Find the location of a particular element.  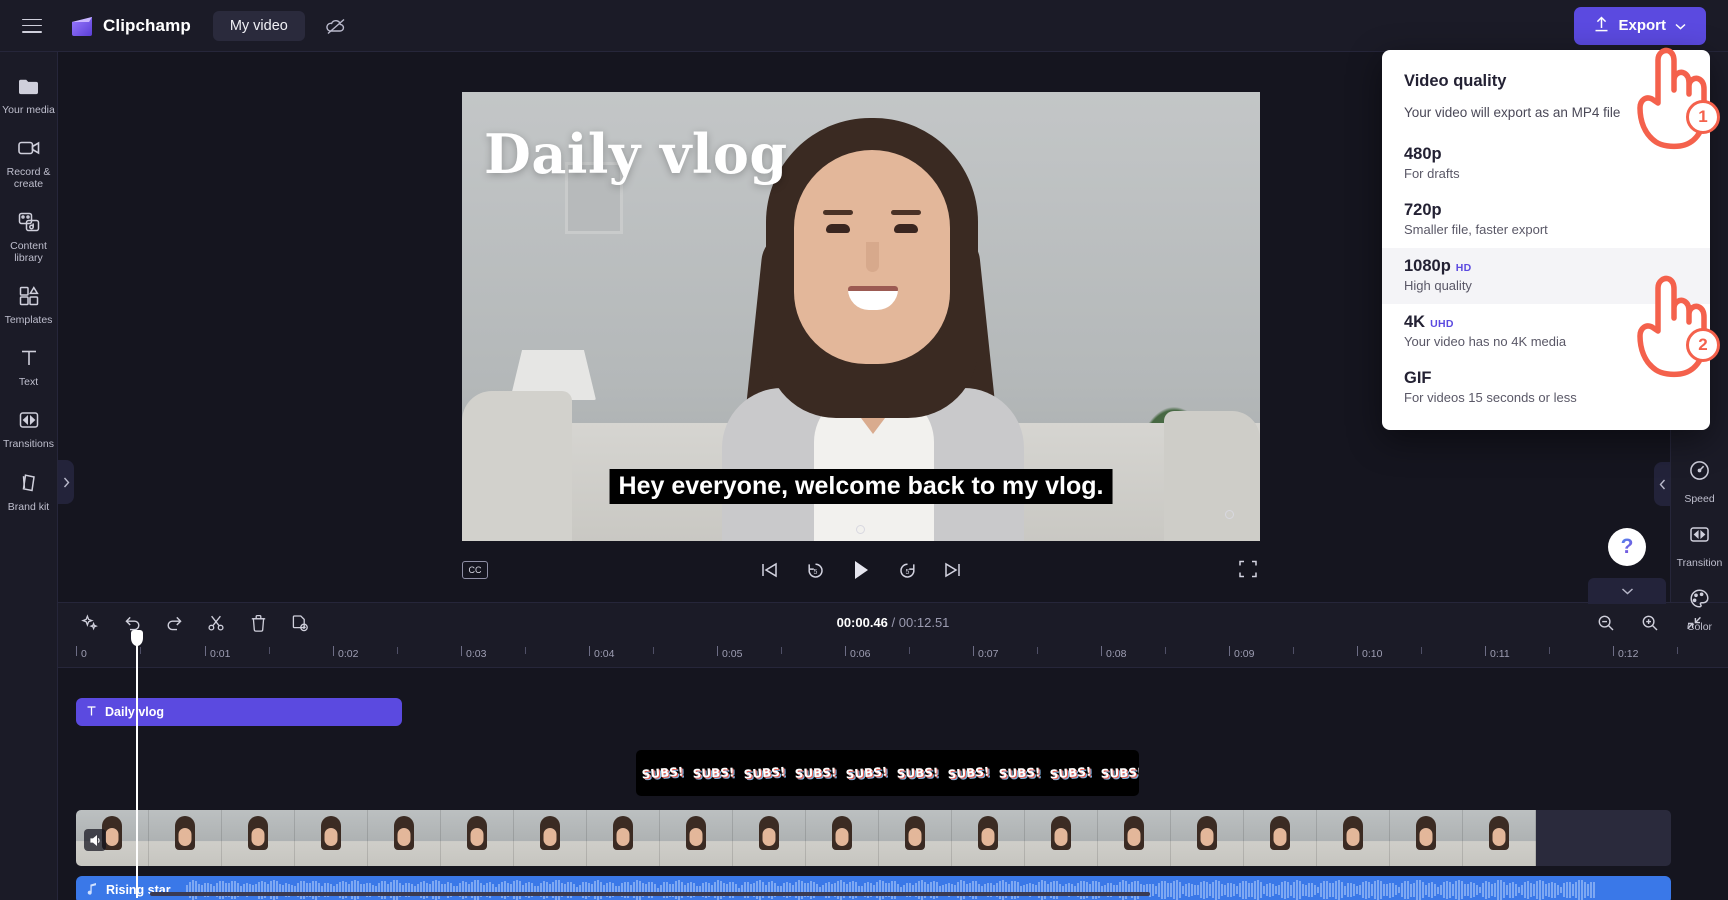

skip-to-end-icon is located at coordinates (953, 570).